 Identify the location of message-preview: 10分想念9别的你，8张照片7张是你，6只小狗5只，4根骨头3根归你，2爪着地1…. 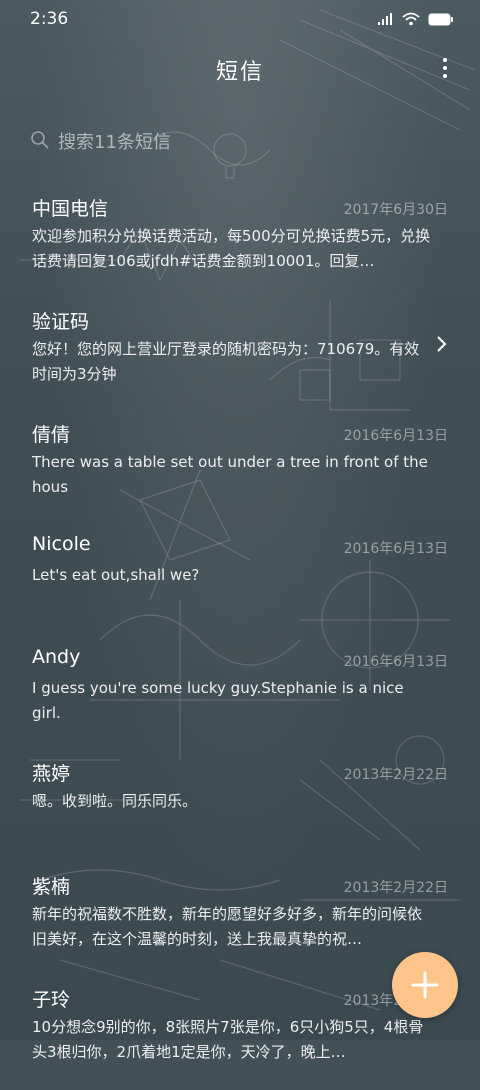
(228, 1039).